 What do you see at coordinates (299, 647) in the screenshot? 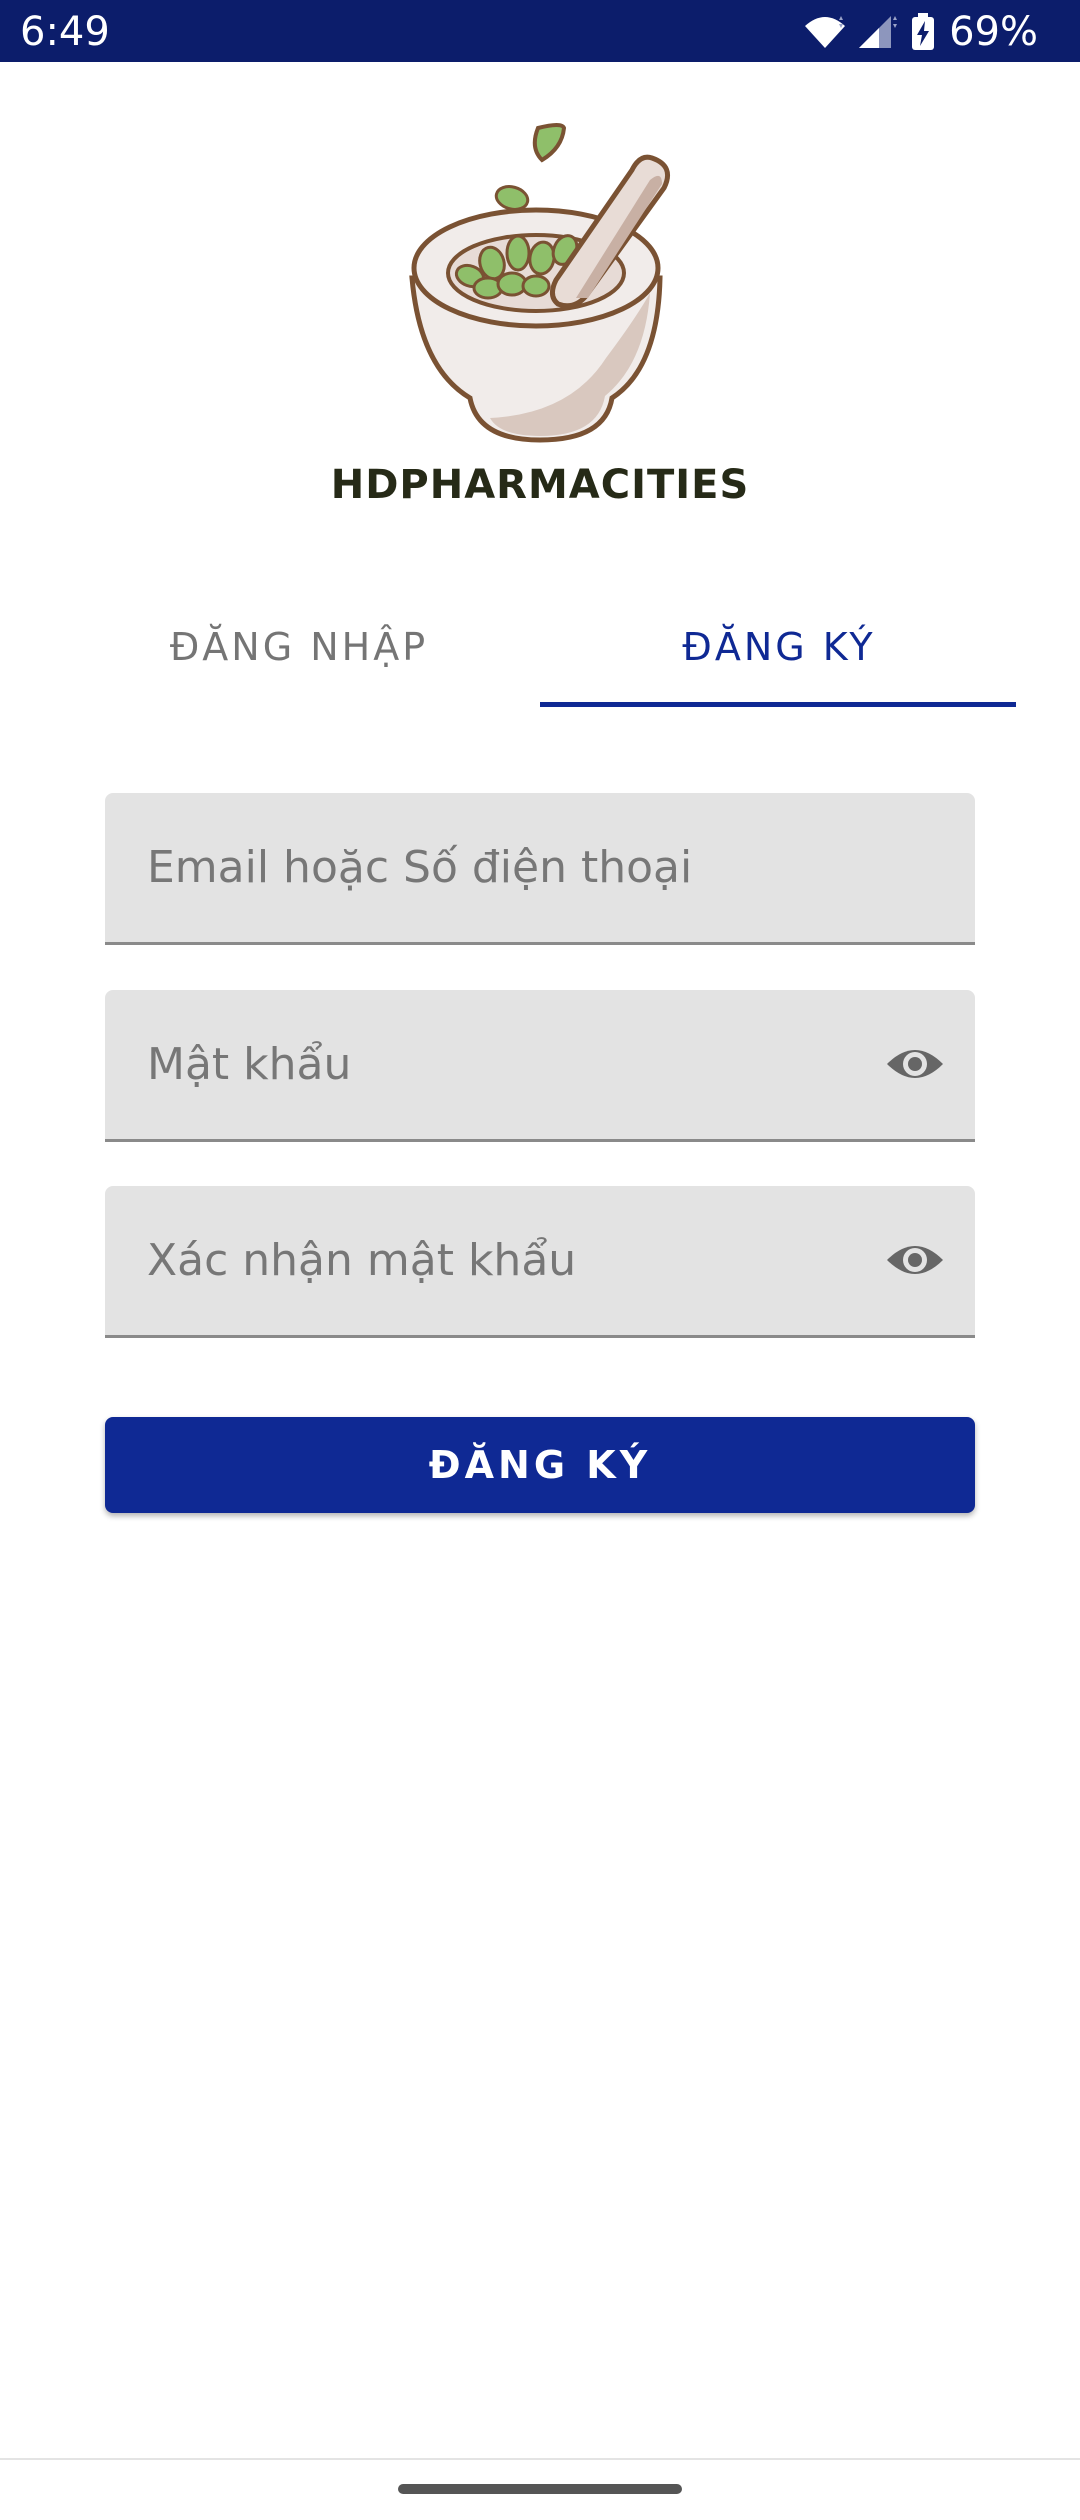
I see `tab-login: ĐĂNG NHẬP` at bounding box center [299, 647].